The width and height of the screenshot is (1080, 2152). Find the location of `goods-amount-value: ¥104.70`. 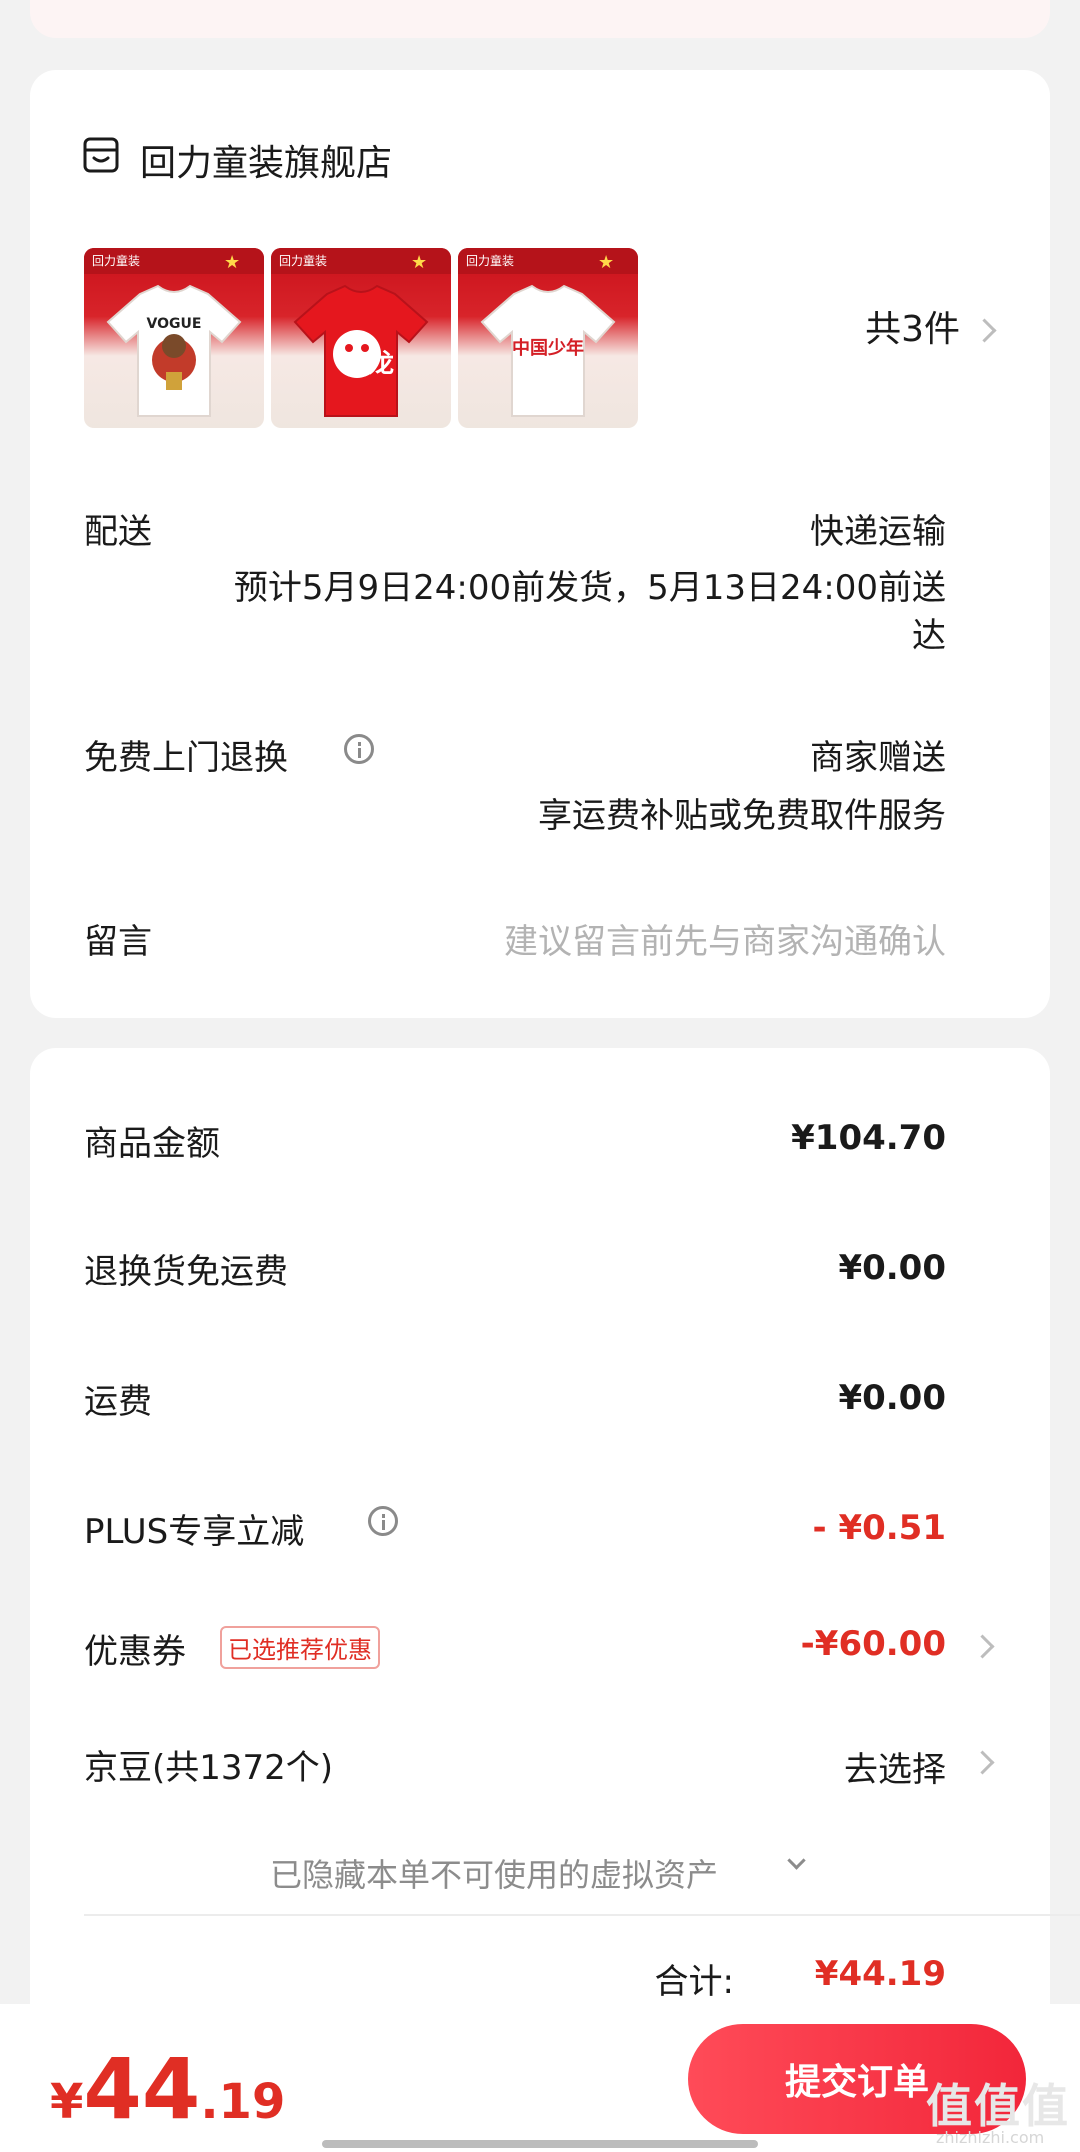

goods-amount-value: ¥104.70 is located at coordinates (868, 1138).